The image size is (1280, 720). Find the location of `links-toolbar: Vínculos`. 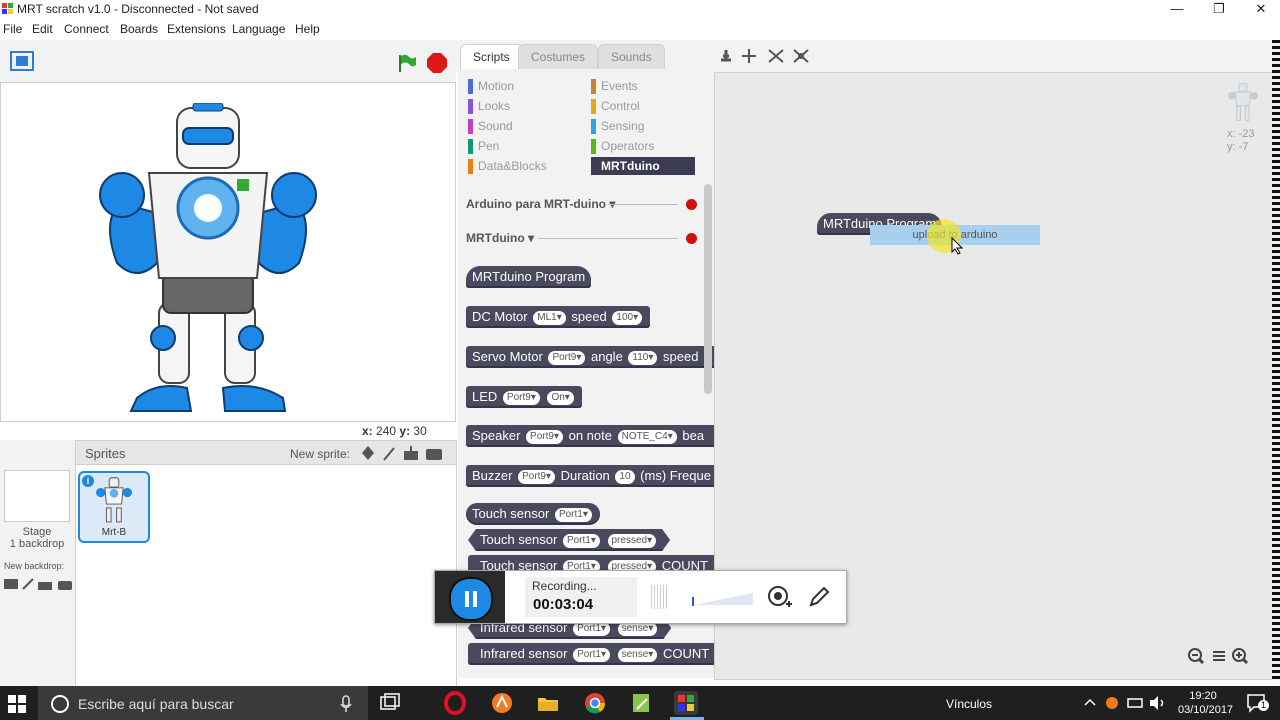

links-toolbar: Vínculos is located at coordinates (969, 704).